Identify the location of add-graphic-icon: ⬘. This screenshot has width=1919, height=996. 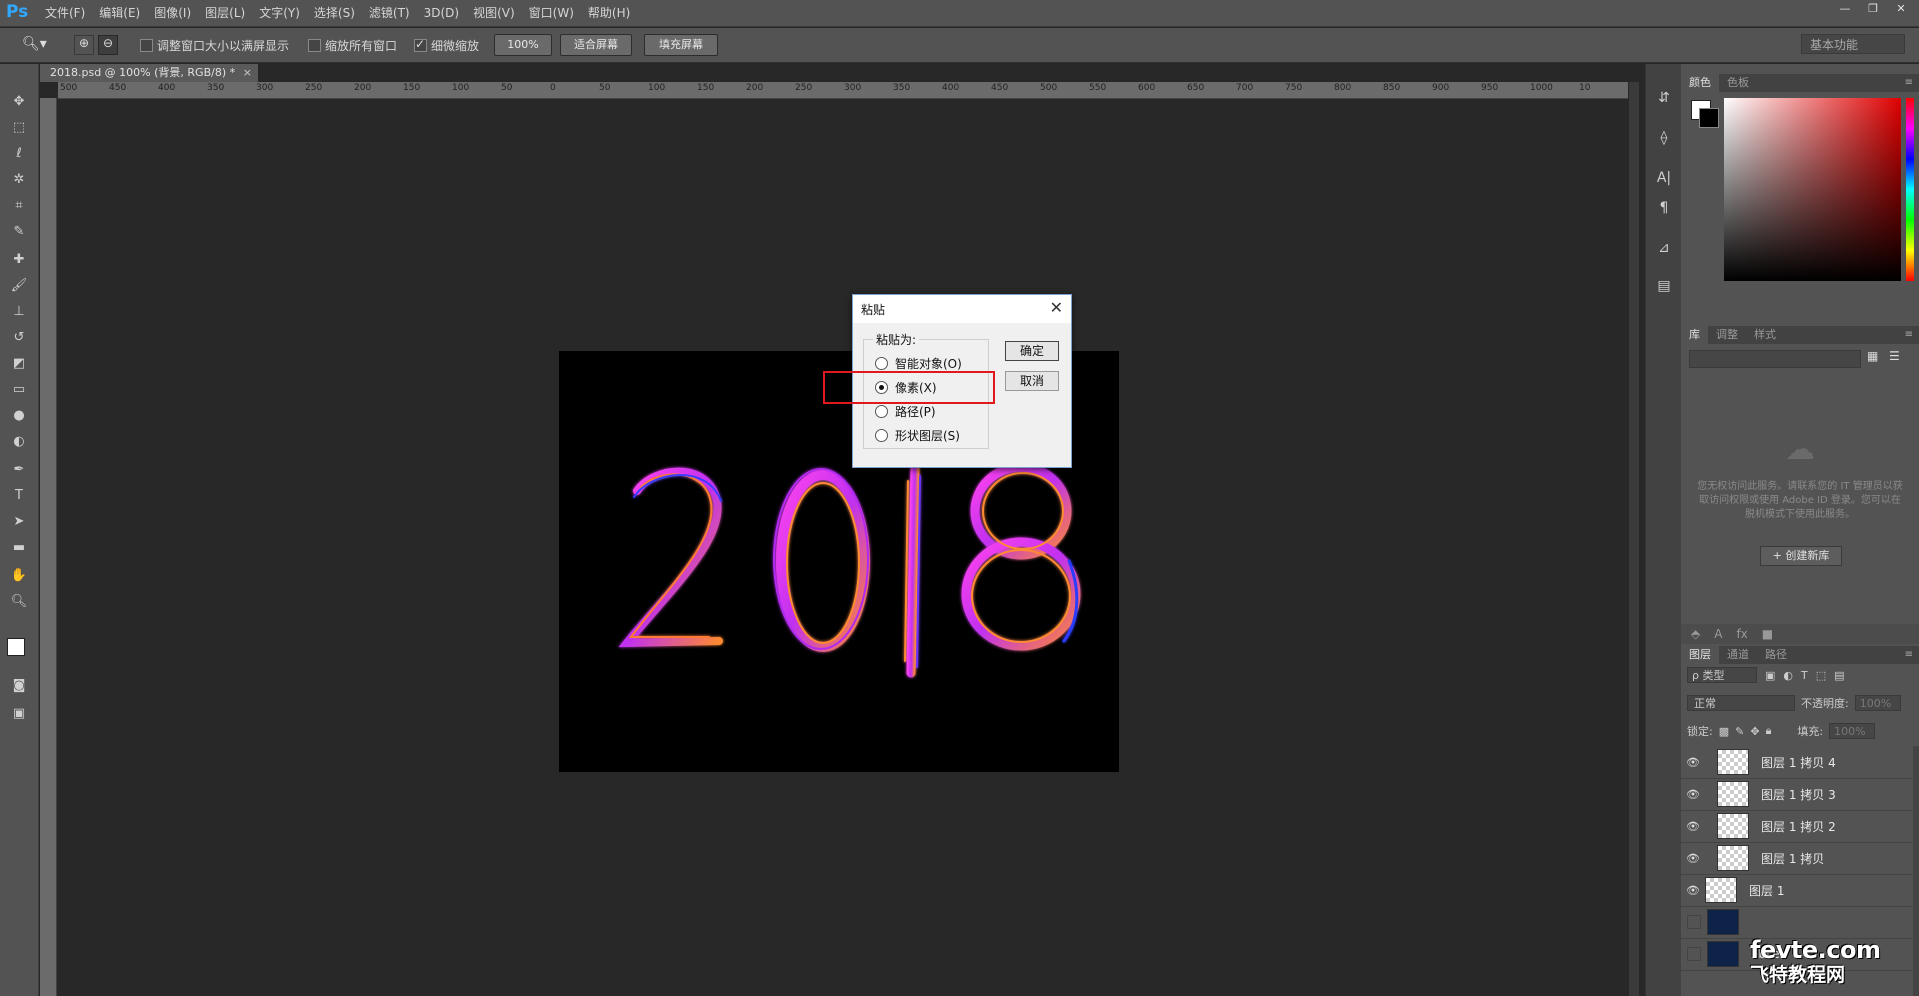
(1695, 634).